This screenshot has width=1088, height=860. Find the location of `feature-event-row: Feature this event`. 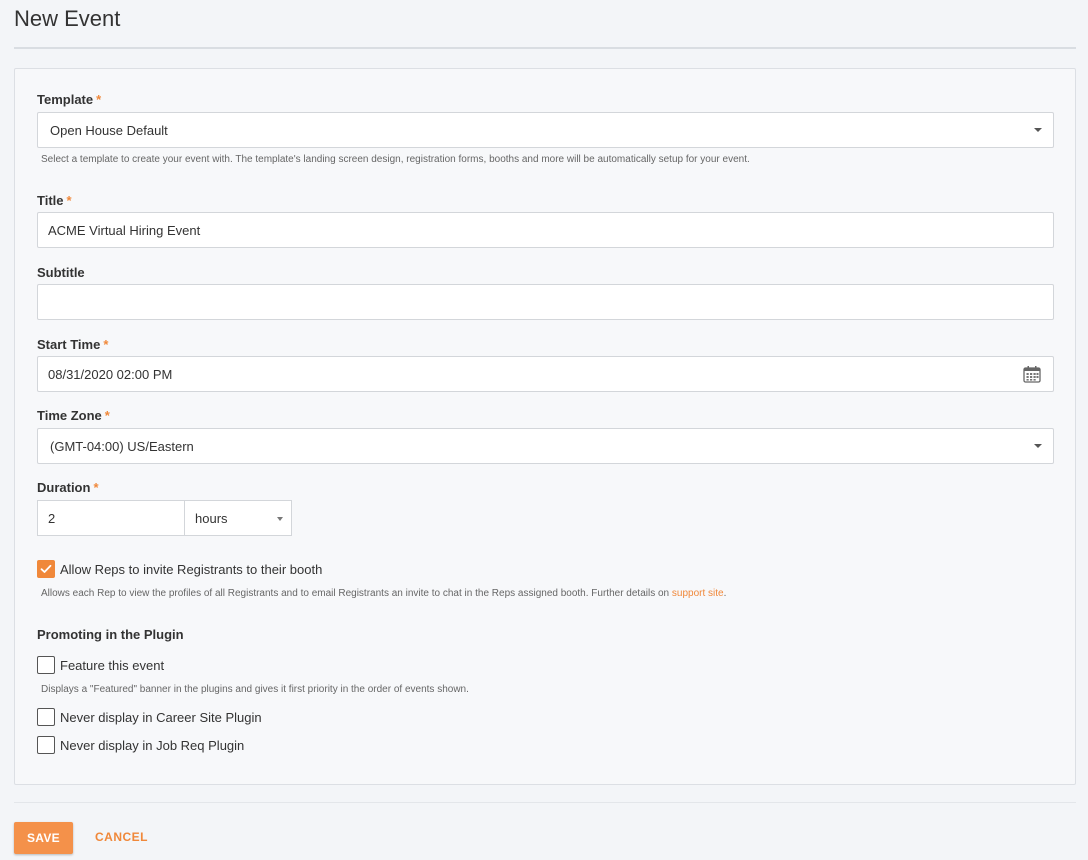

feature-event-row: Feature this event is located at coordinates (100, 665).